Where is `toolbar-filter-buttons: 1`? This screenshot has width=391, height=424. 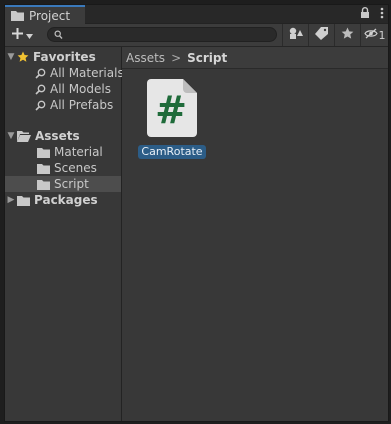 toolbar-filter-buttons: 1 is located at coordinates (335, 35).